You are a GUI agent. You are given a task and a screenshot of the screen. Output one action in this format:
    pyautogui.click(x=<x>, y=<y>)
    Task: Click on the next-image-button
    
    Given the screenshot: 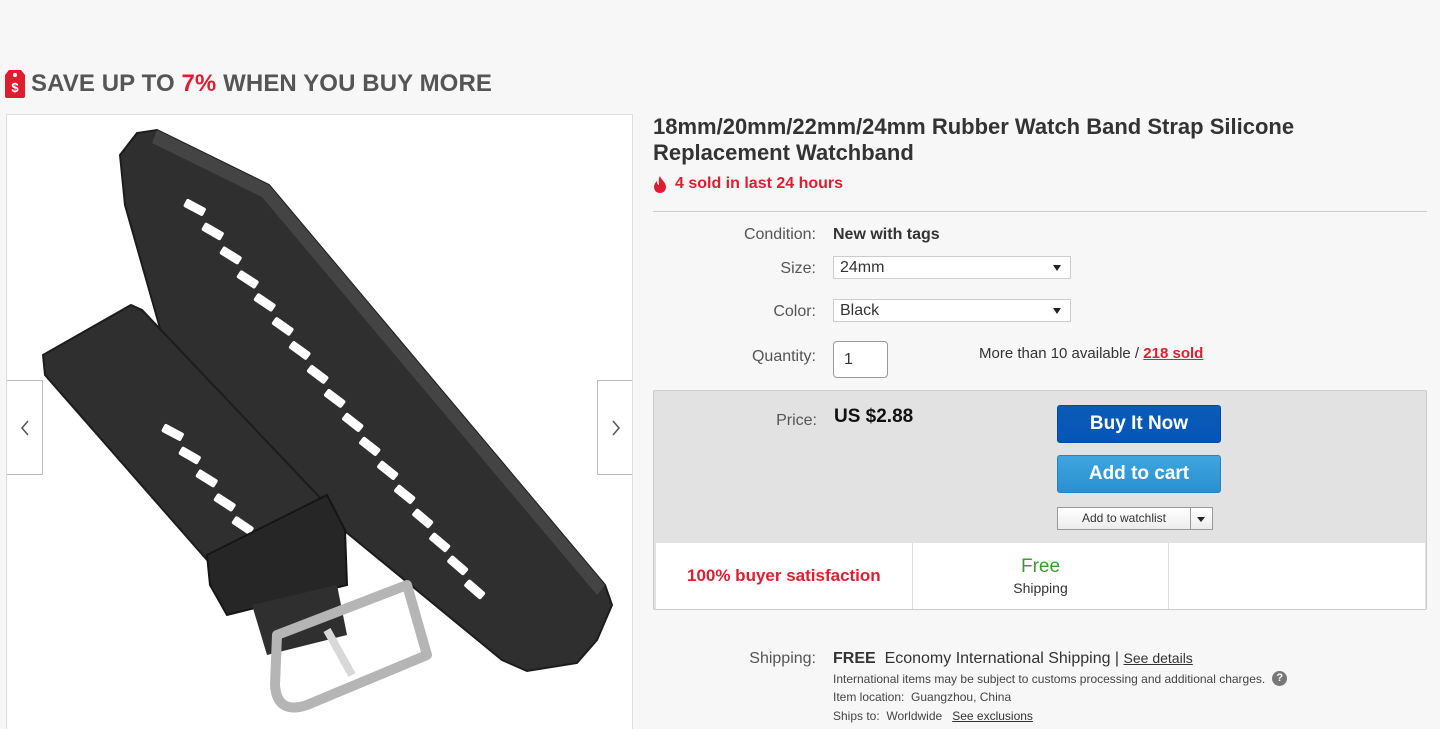 What is the action you would take?
    pyautogui.click(x=614, y=427)
    